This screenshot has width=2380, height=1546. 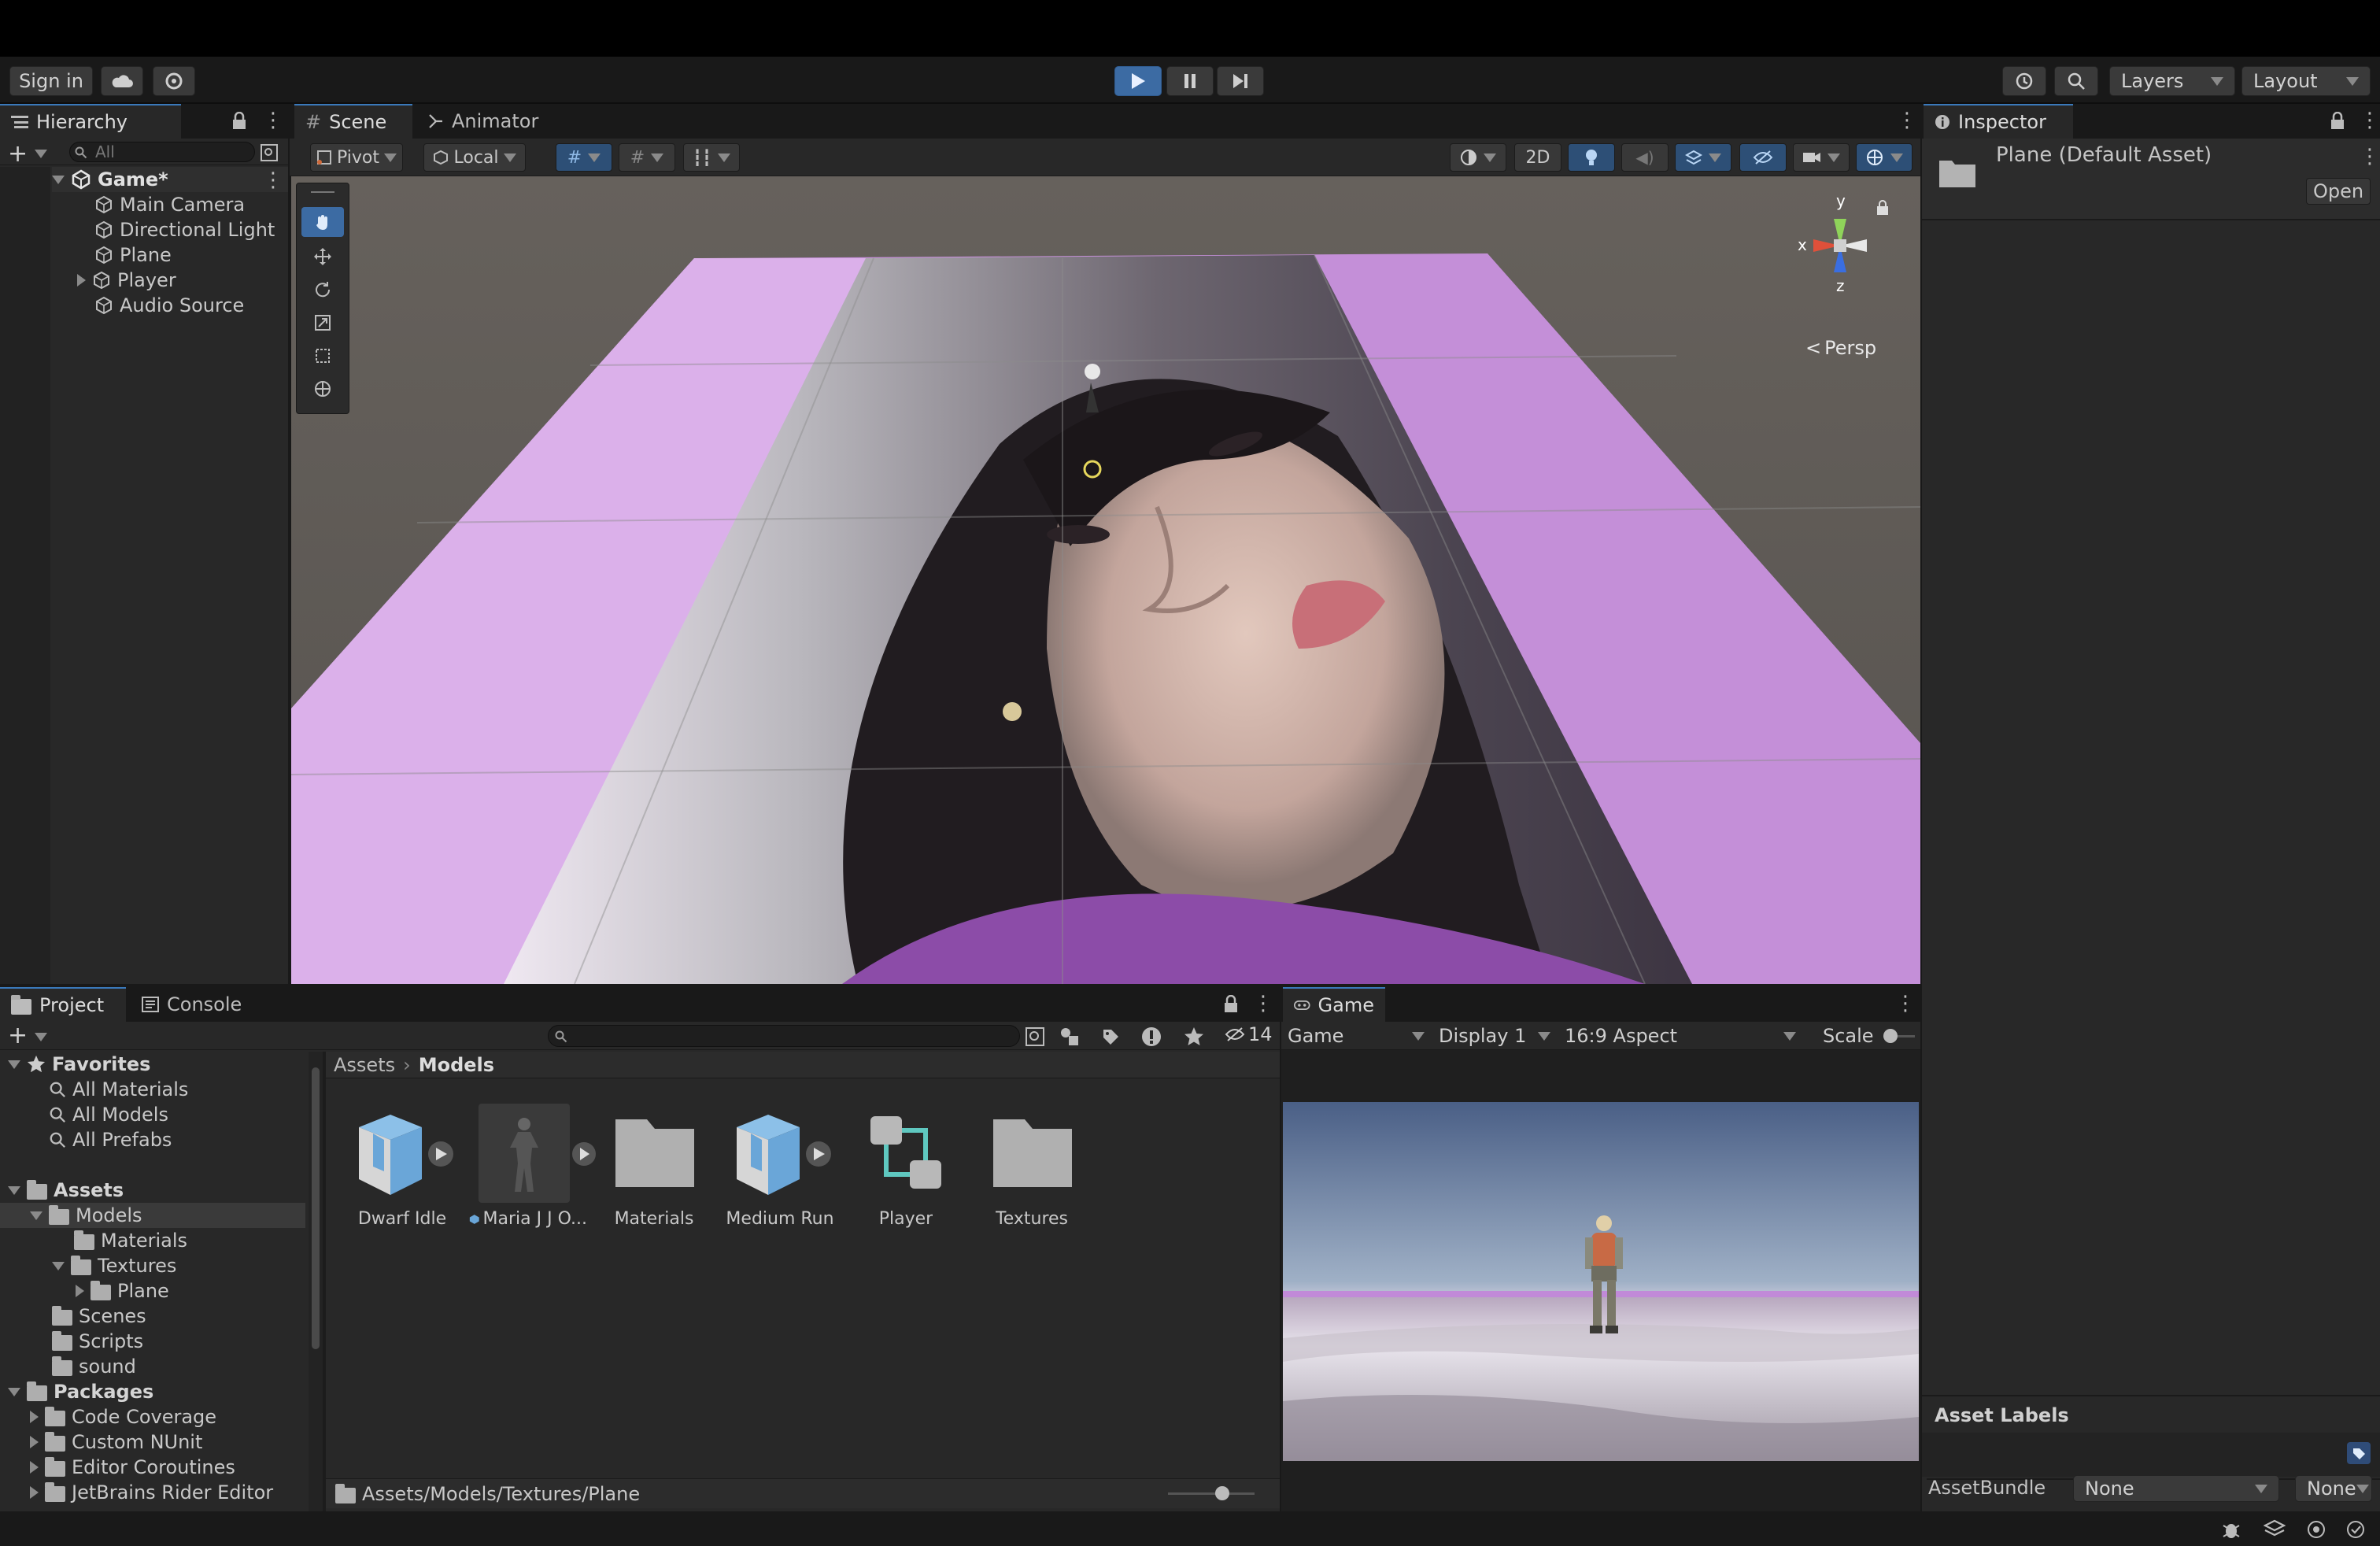 I want to click on tab-project: Project, so click(x=63, y=1004).